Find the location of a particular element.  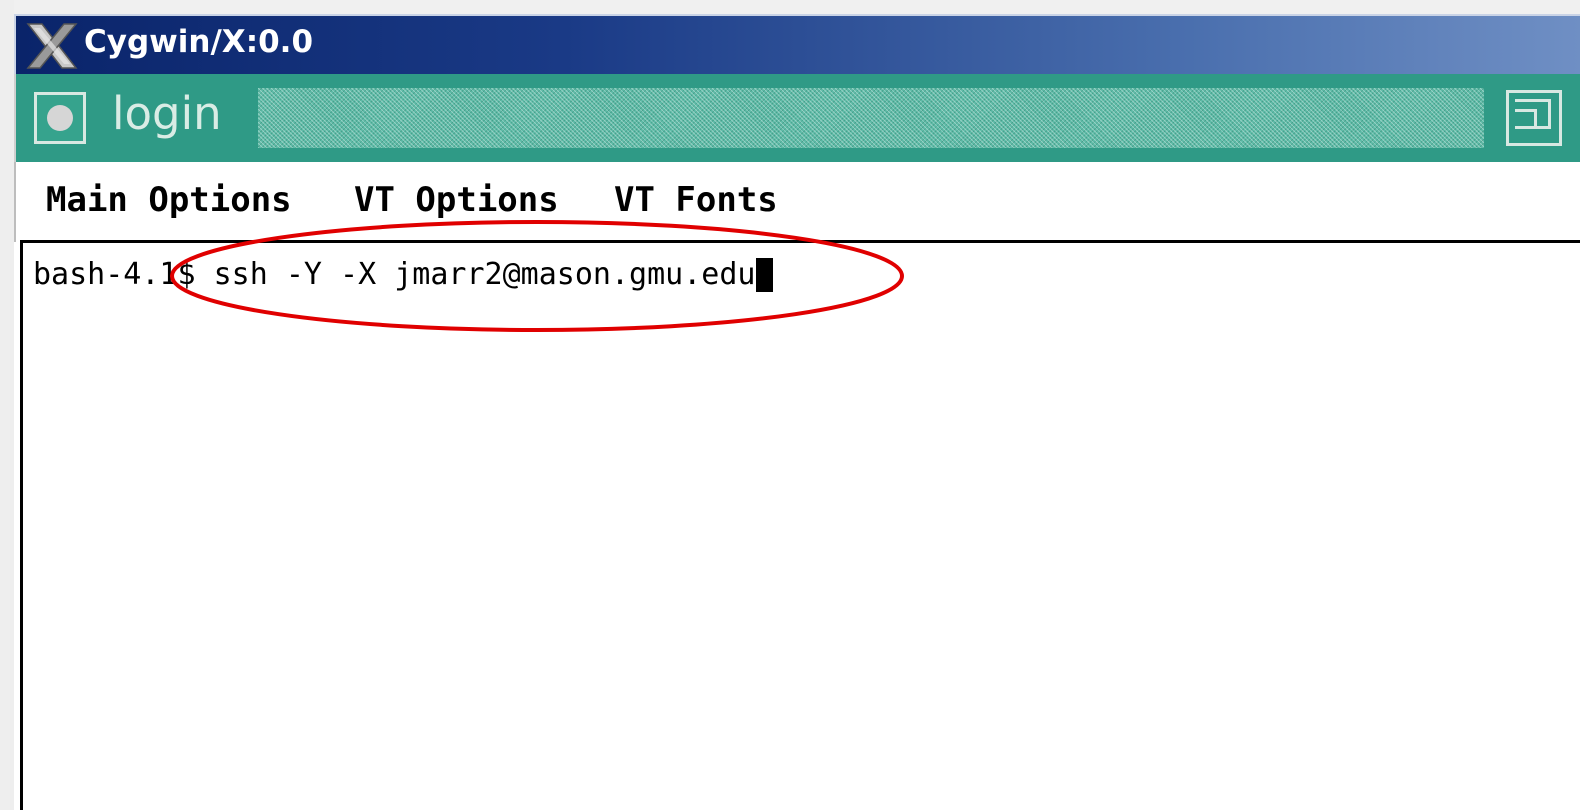

left-edge is located at coordinates (7, 405).